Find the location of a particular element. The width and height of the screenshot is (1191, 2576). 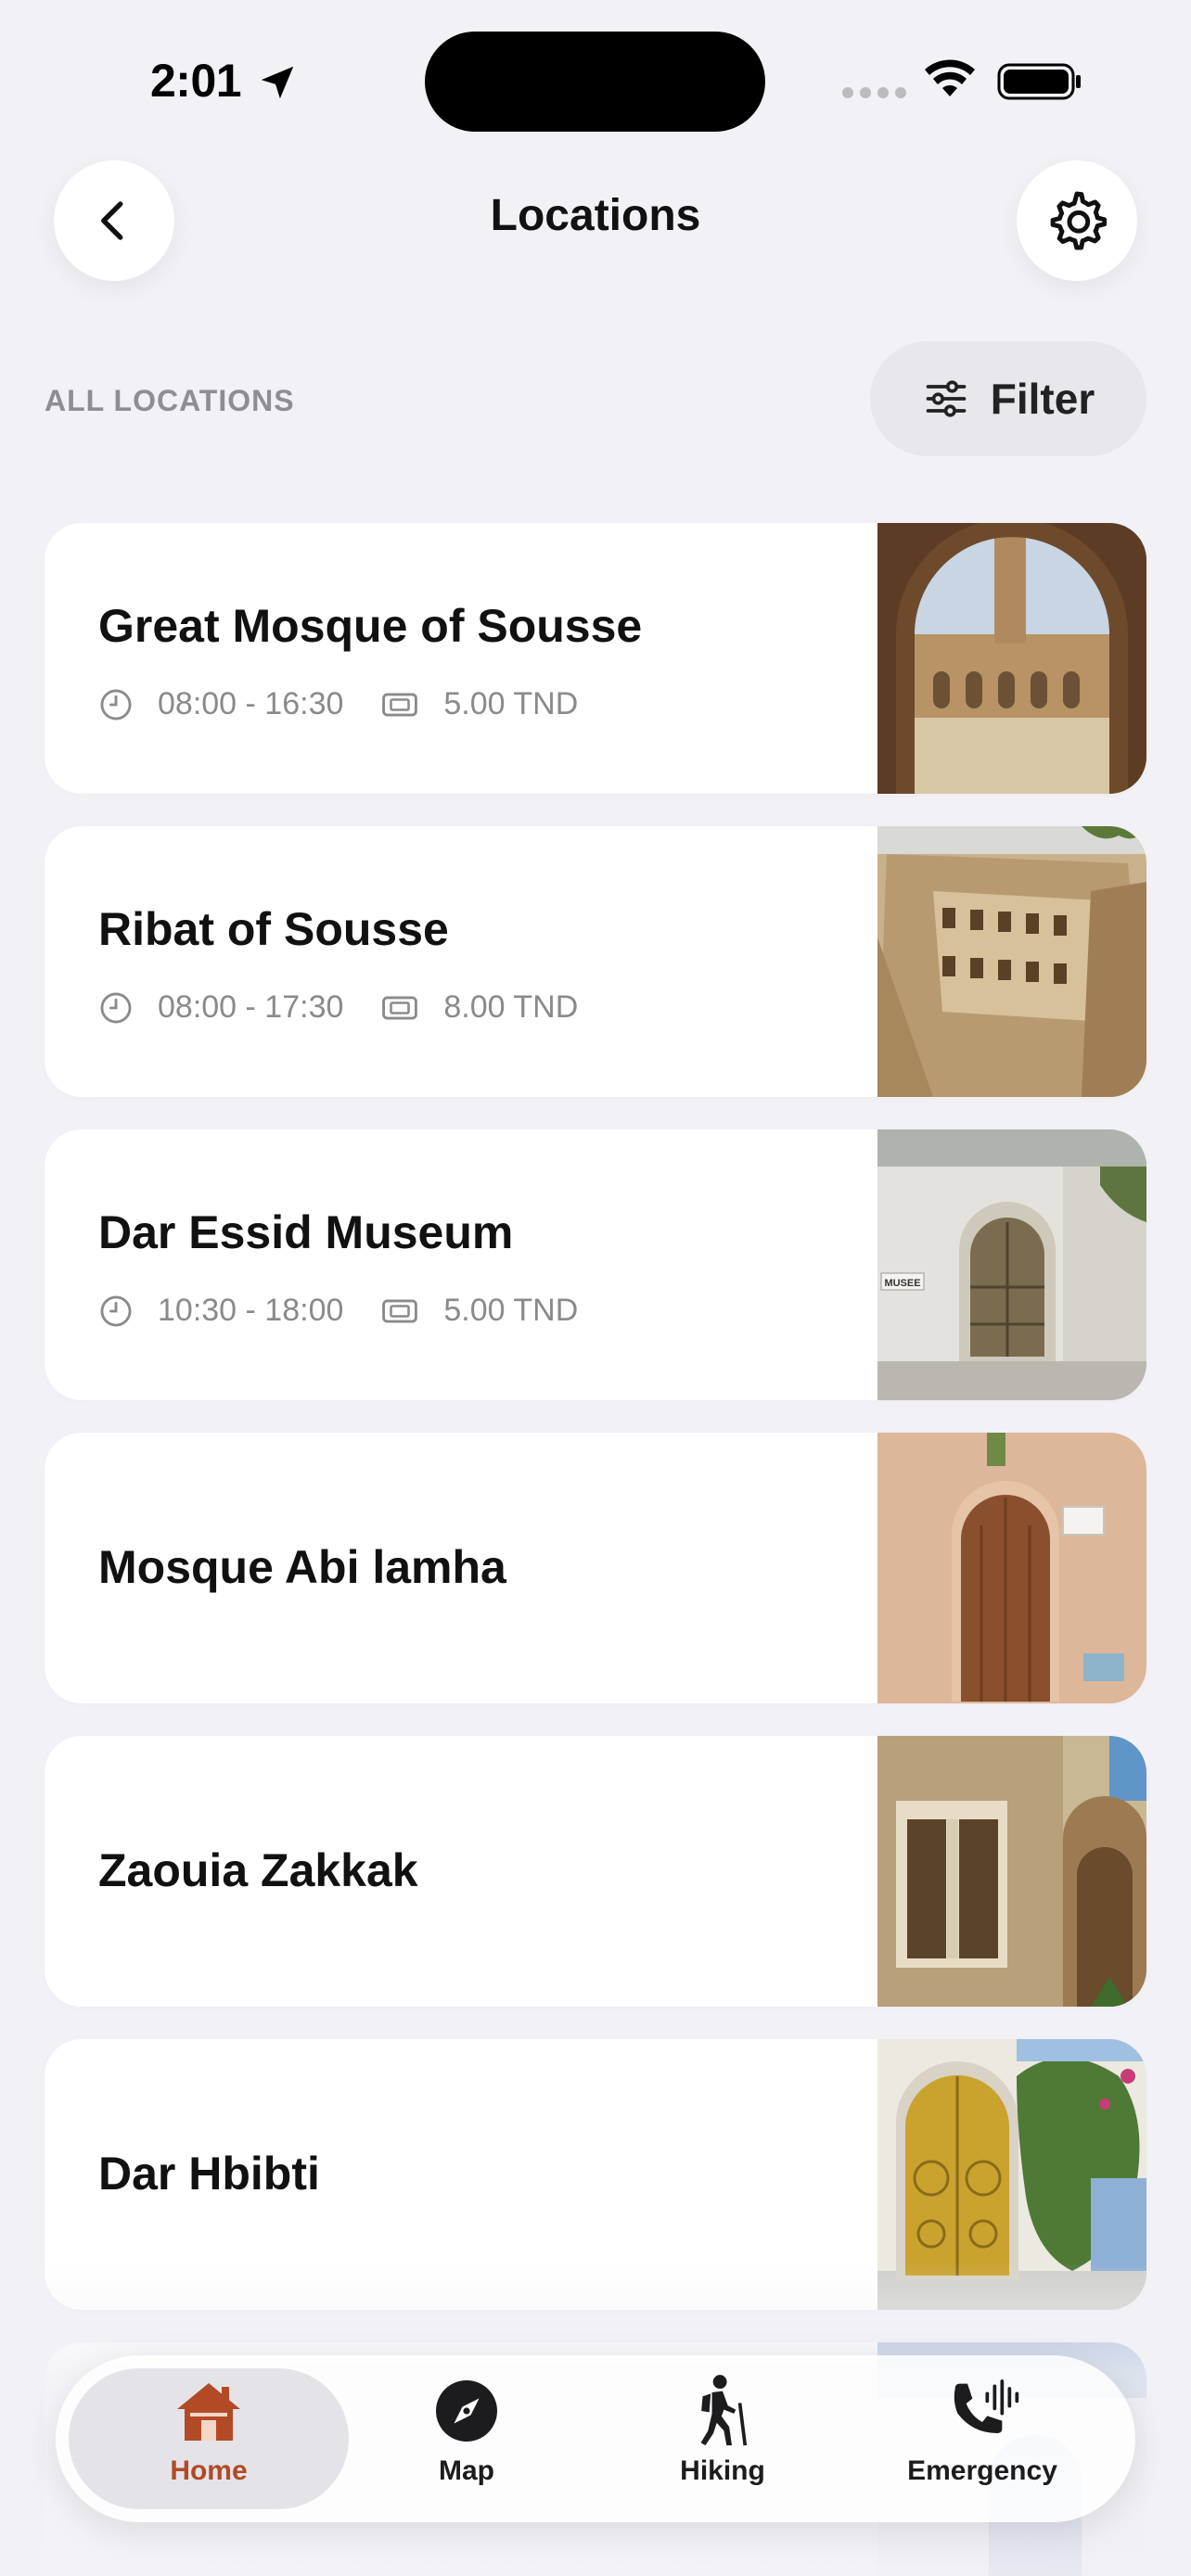

tab-label: Emergency is located at coordinates (982, 2471).